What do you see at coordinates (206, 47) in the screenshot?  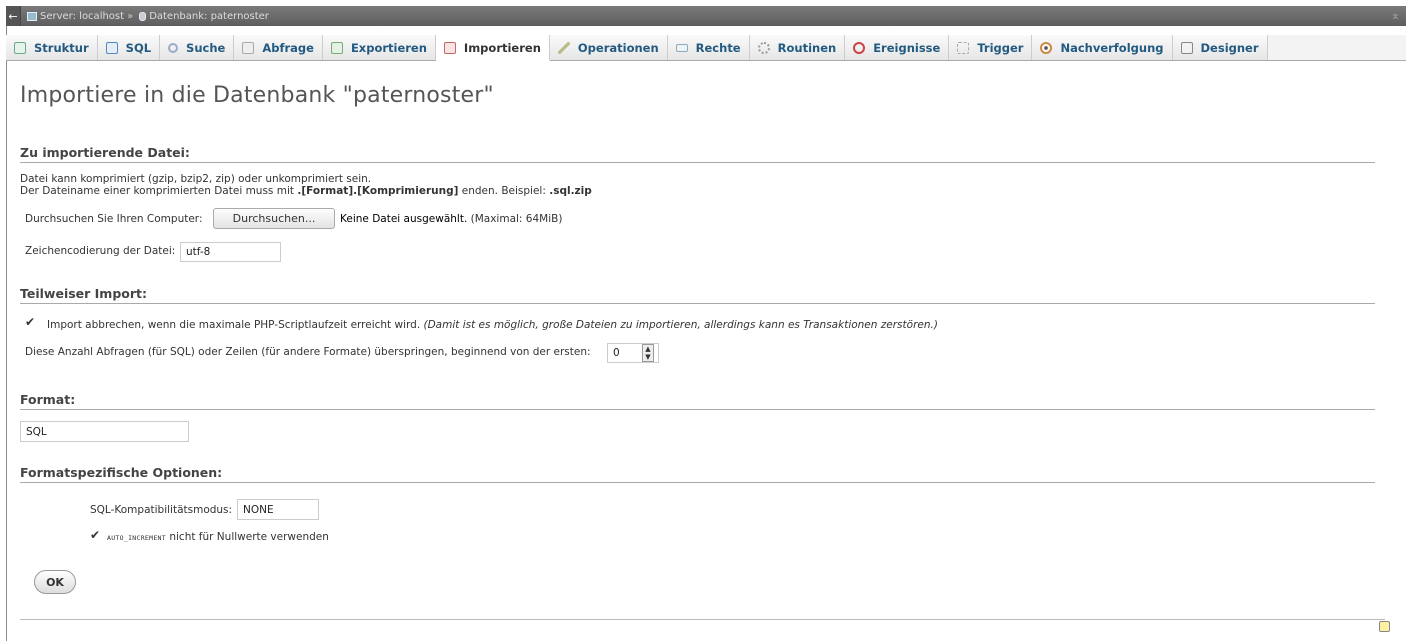 I see `tab-label: Suche` at bounding box center [206, 47].